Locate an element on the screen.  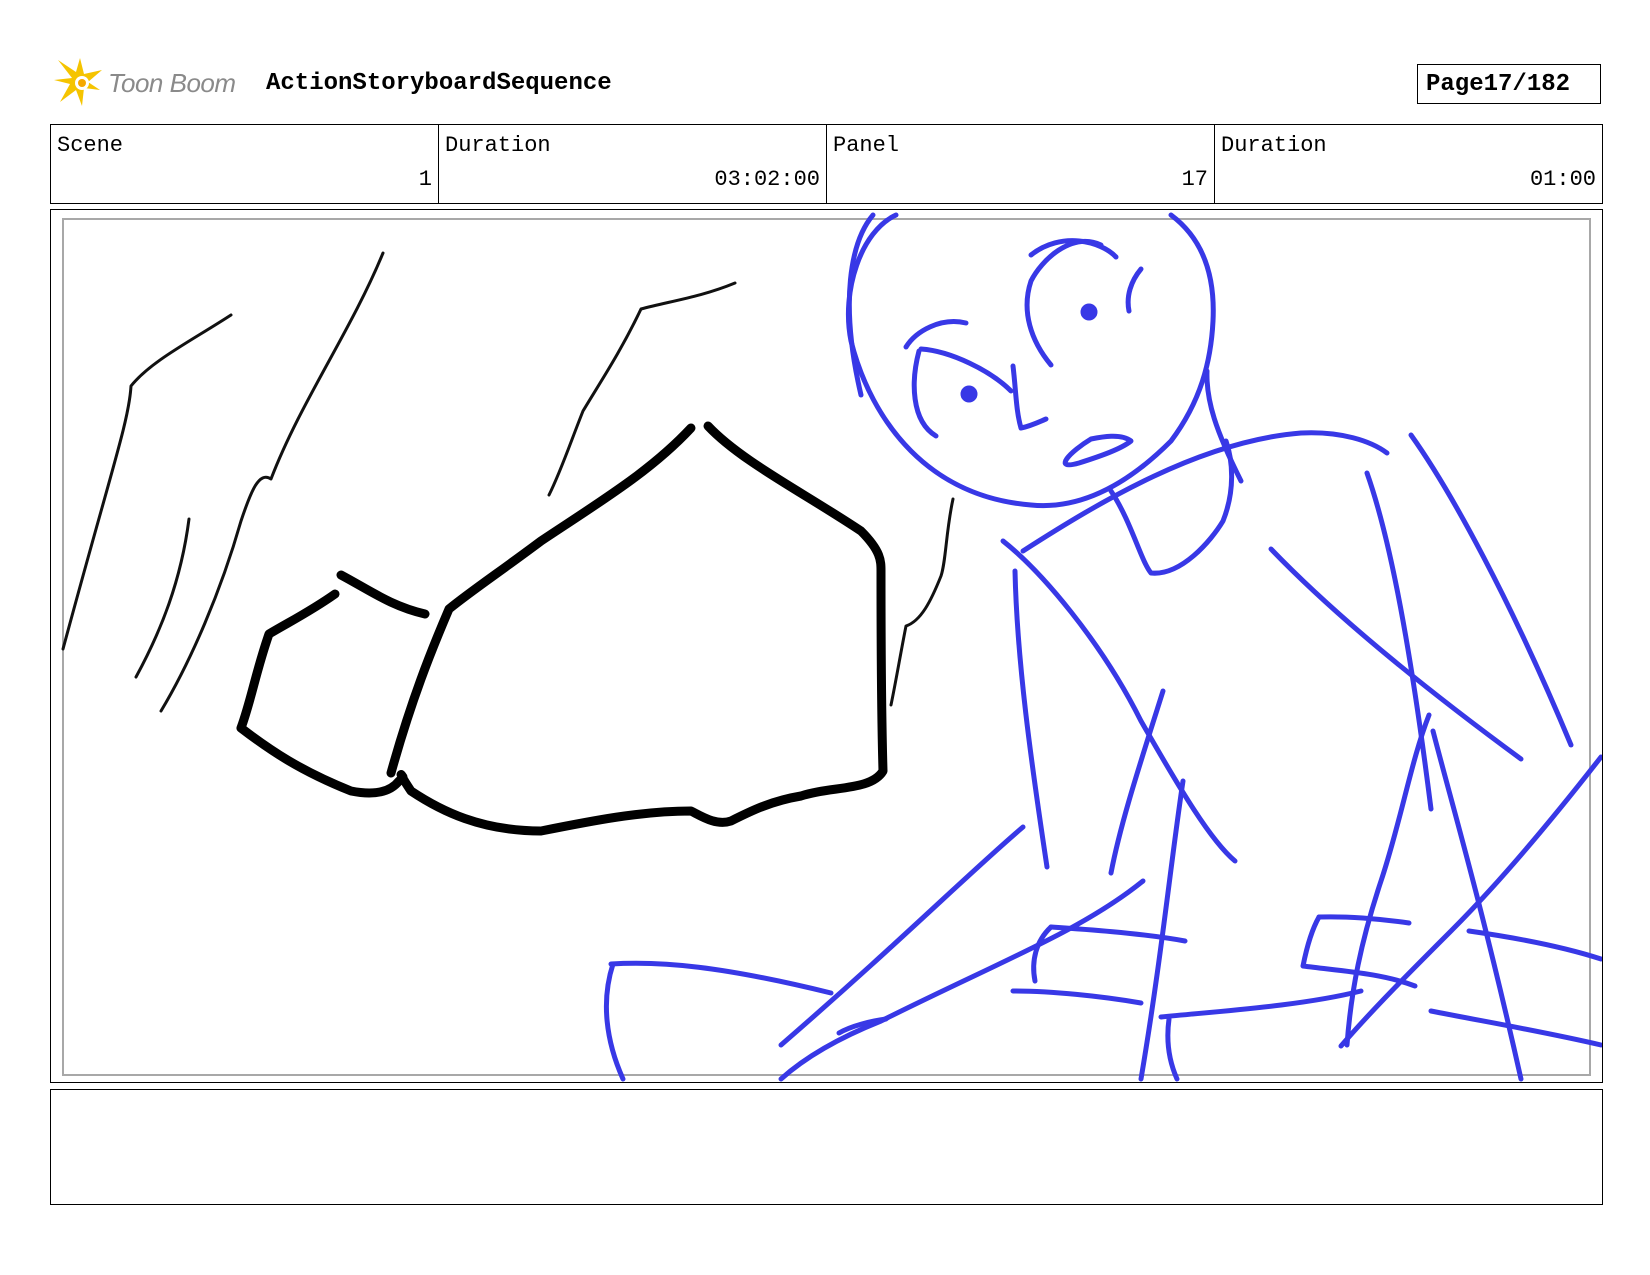
scene-value: 1 is located at coordinates (425, 179).